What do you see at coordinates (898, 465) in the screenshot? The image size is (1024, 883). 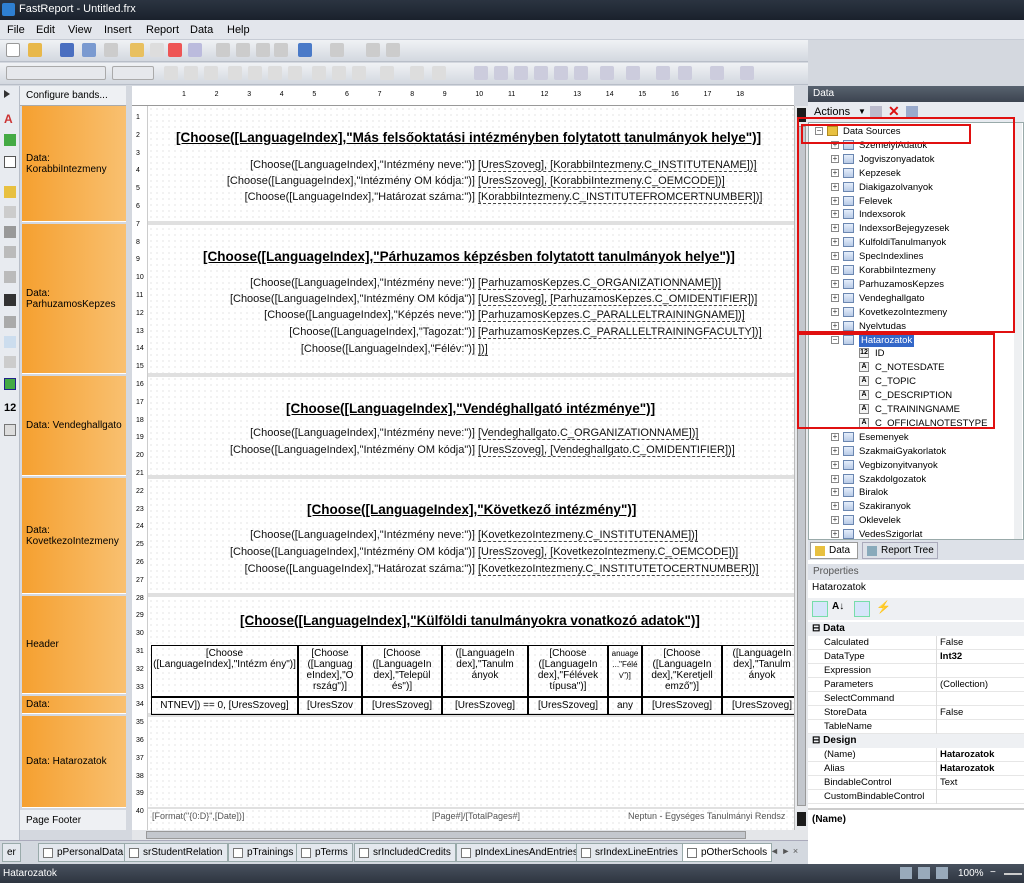 I see `tree-item-table: Vegbizonyitvanyok` at bounding box center [898, 465].